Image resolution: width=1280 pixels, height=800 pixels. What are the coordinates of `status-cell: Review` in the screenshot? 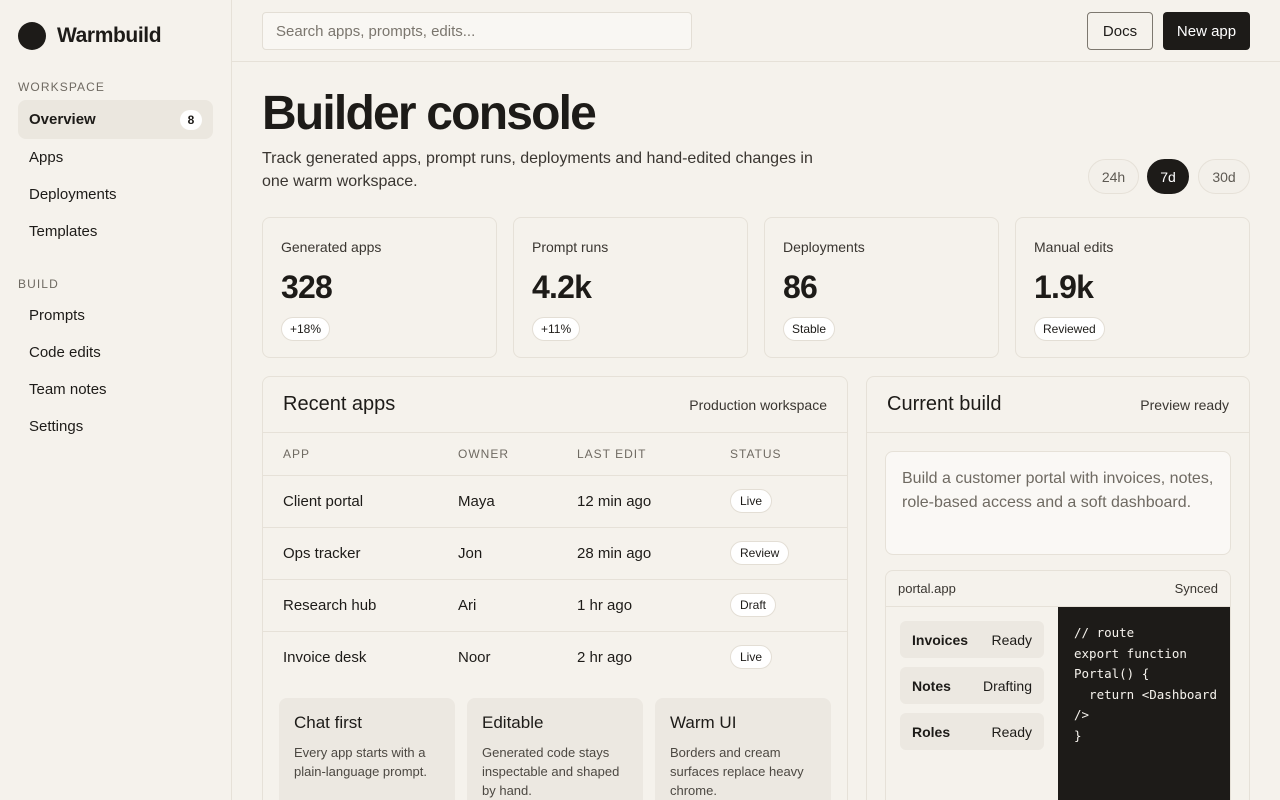 It's located at (788, 553).